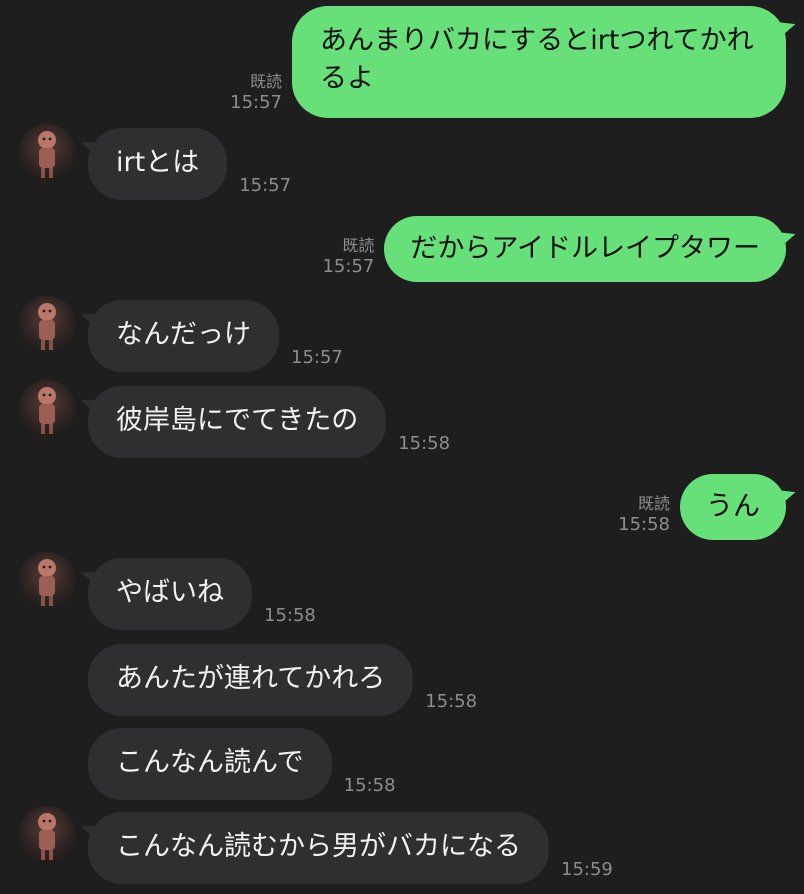 The width and height of the screenshot is (804, 894). I want to click on message-row-incoming: 彼岸島にでてきたの 15:58, so click(269, 422).